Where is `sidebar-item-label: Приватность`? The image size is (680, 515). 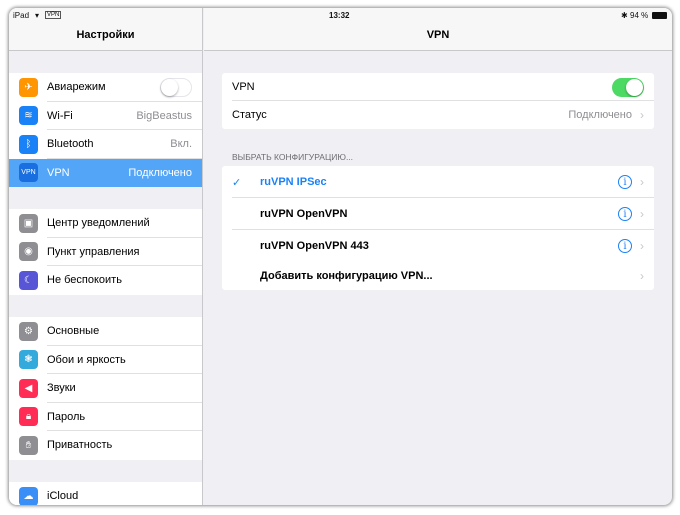 sidebar-item-label: Приватность is located at coordinates (80, 445).